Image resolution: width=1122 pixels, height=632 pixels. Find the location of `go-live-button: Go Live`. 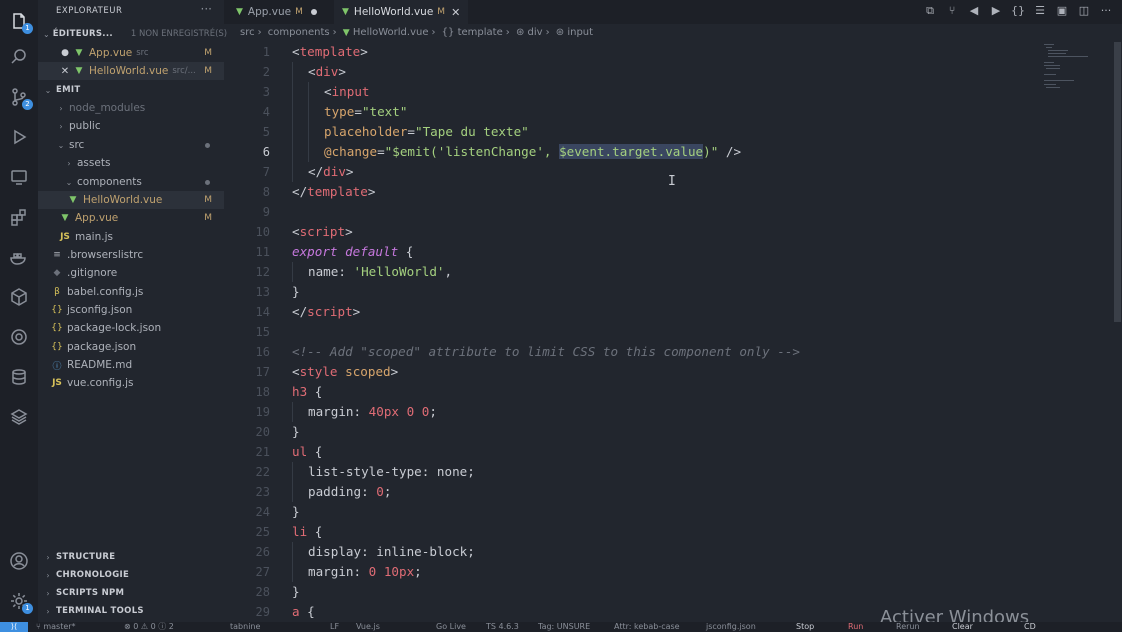

go-live-button: Go Live is located at coordinates (451, 627).